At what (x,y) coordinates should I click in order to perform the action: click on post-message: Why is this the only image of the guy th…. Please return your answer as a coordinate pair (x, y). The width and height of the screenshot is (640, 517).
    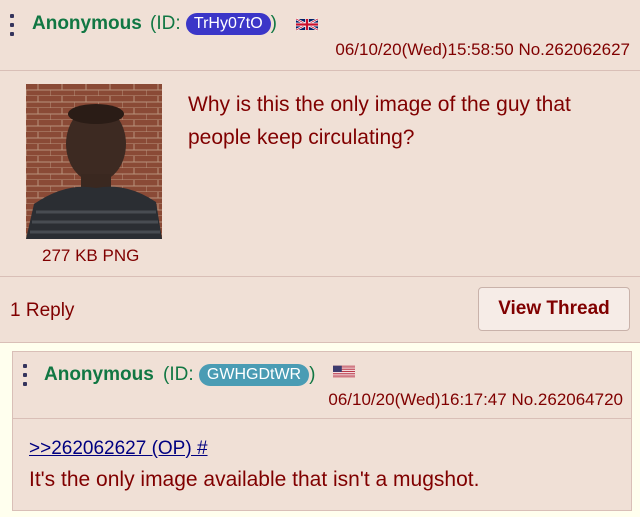
    Looking at the image, I should click on (379, 121).